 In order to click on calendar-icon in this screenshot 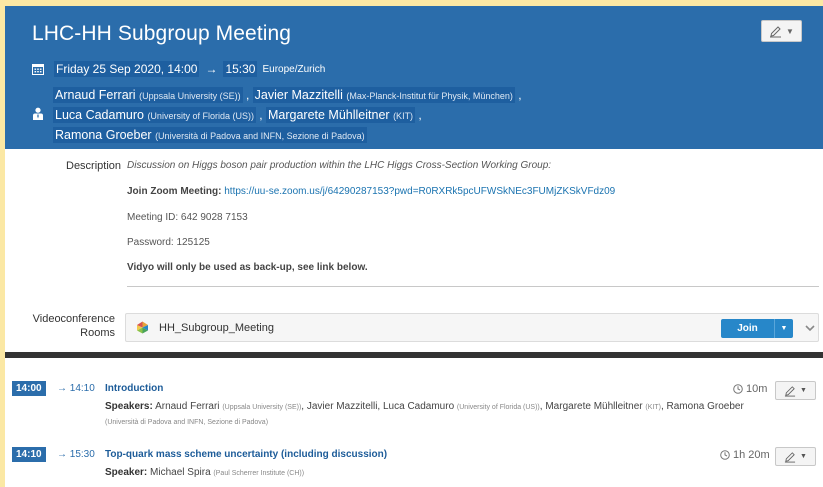, I will do `click(38, 69)`.